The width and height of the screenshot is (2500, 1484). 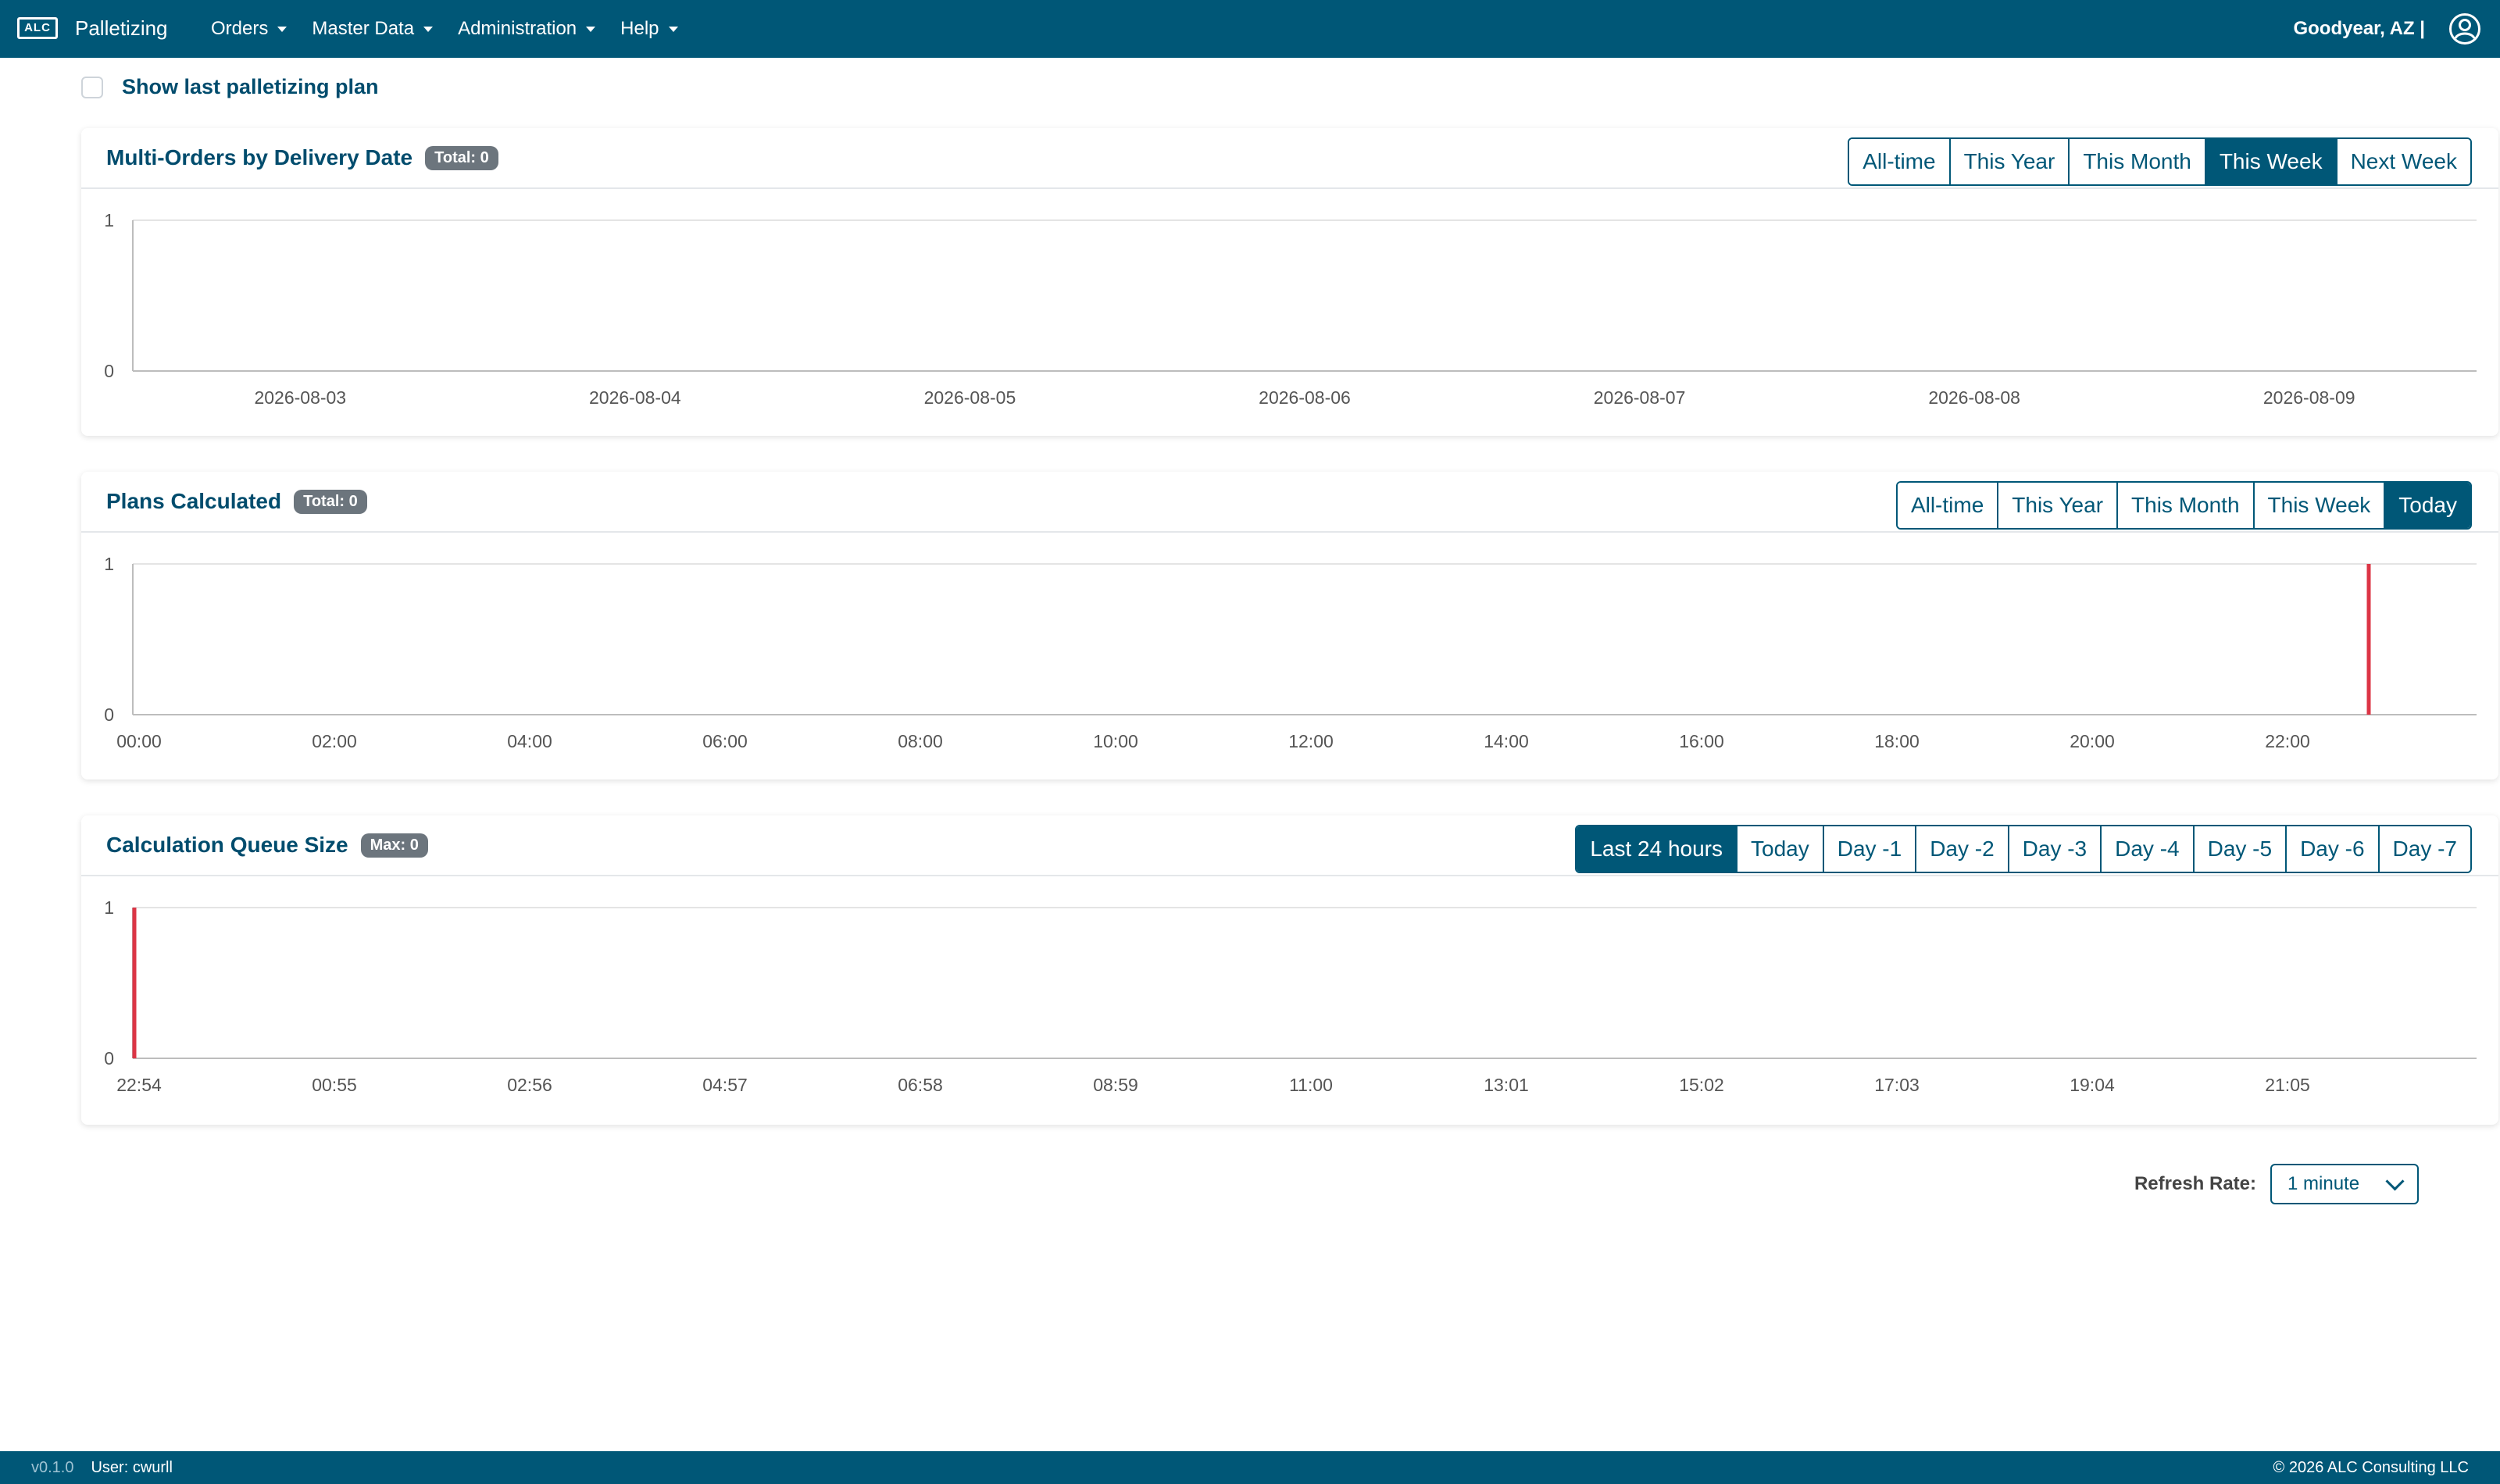 What do you see at coordinates (2333, 849) in the screenshot?
I see `range-button-day-6: Day -6` at bounding box center [2333, 849].